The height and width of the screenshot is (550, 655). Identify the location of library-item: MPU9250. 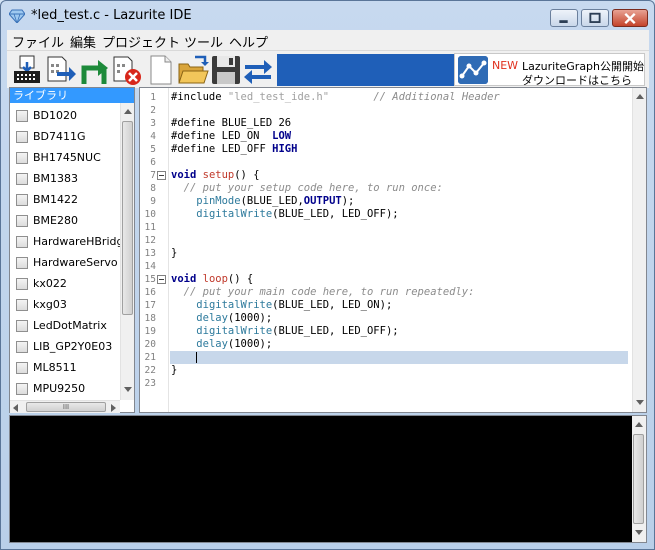
(65, 389).